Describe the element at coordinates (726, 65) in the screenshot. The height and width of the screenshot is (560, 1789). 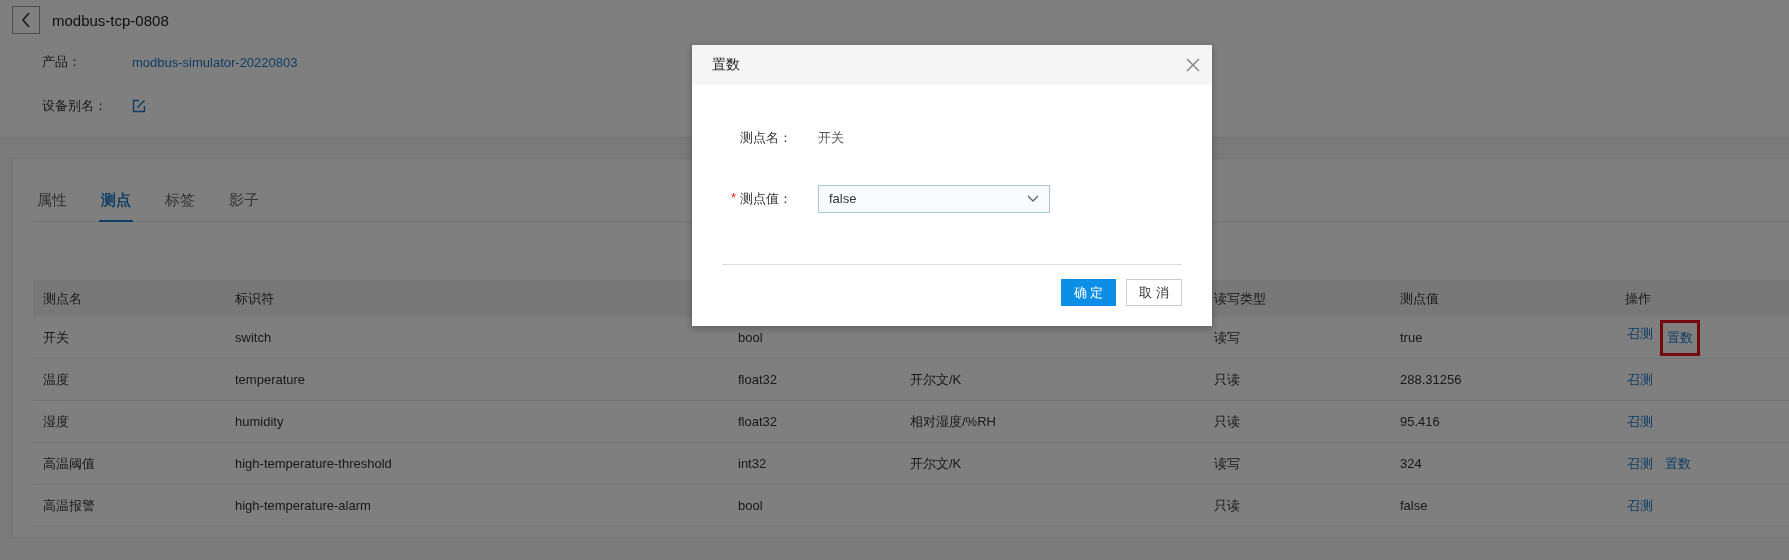
I see `modal-title: 置数` at that location.